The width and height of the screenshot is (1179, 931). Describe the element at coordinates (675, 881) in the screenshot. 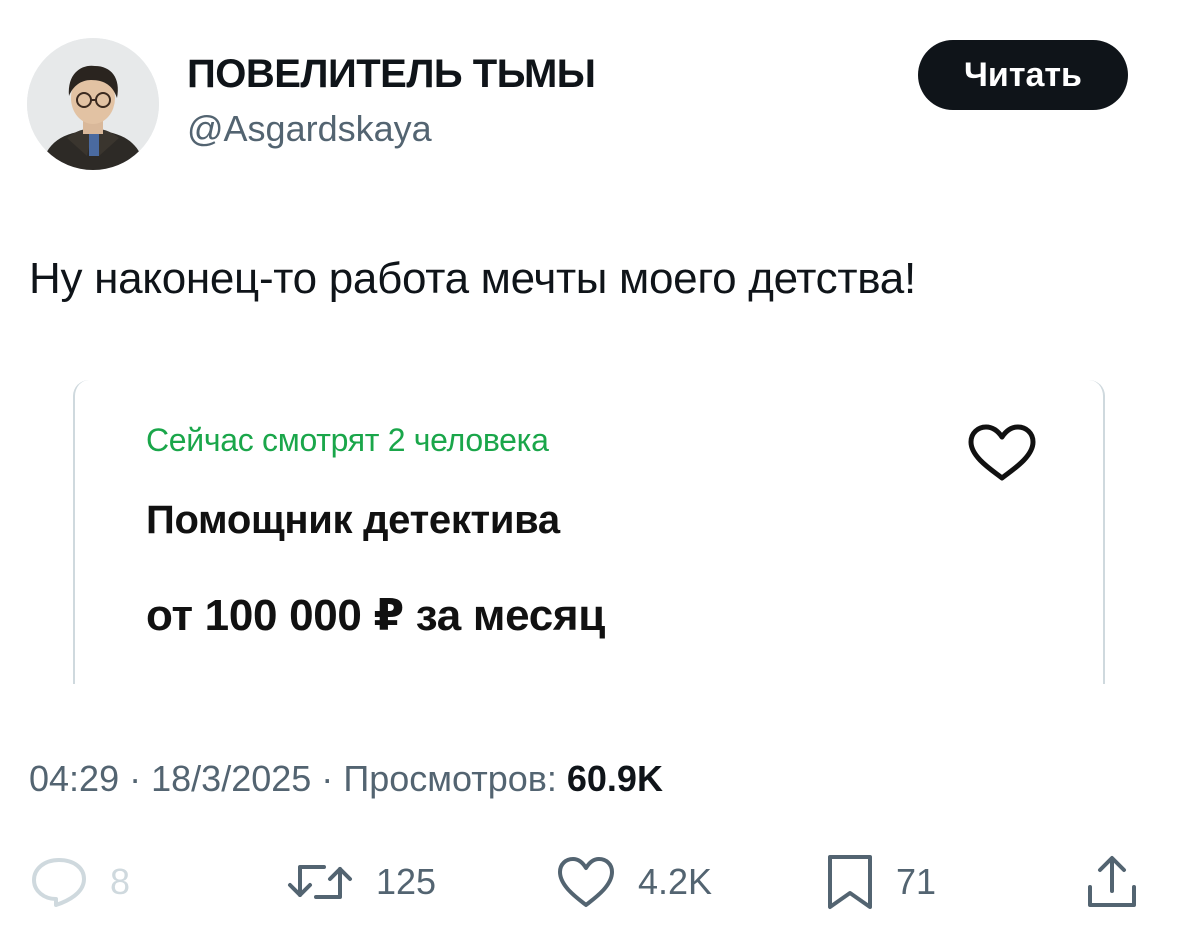

I see `like-count: 4.2K` at that location.